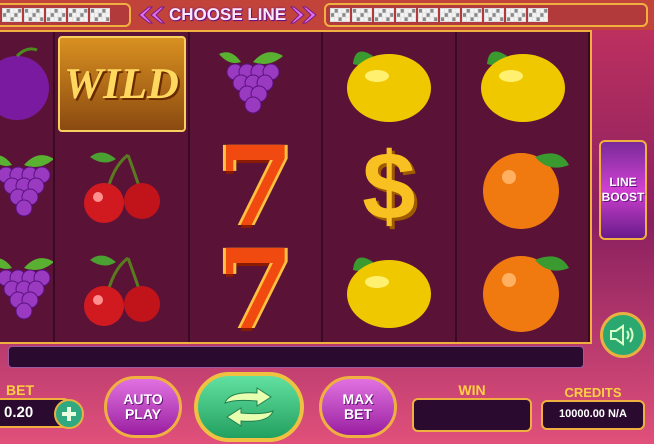 The width and height of the screenshot is (654, 444). I want to click on bet-value: 0.20, so click(19, 412).